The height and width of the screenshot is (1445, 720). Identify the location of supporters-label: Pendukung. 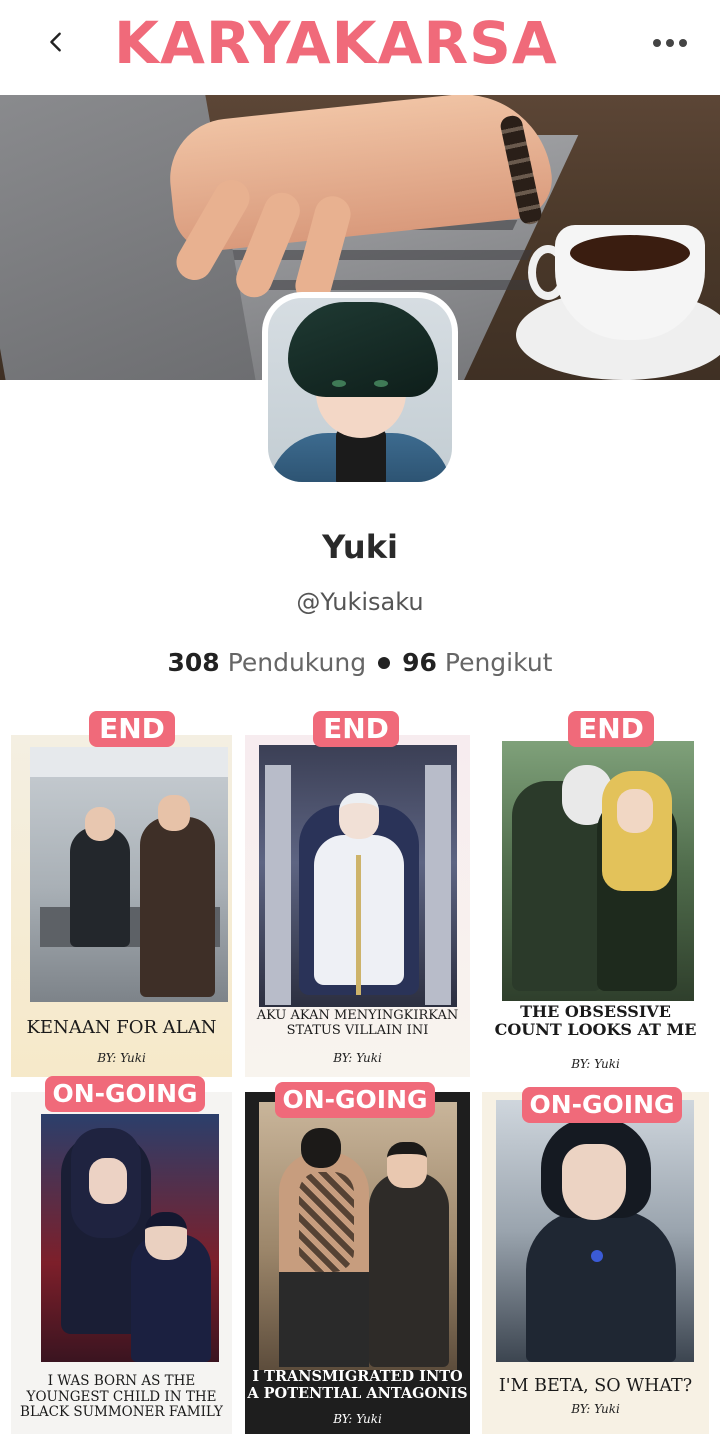
(297, 662).